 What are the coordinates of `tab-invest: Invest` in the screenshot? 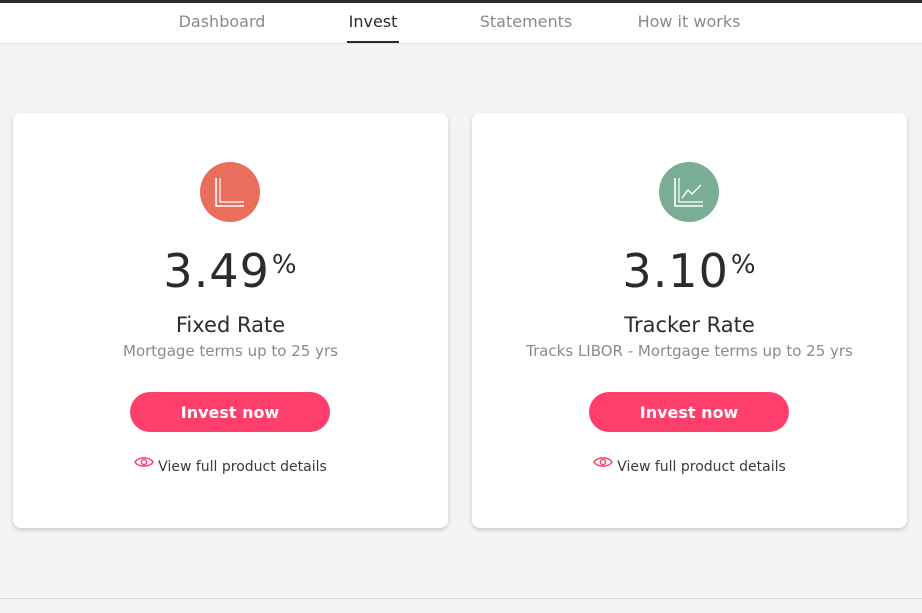 It's located at (373, 23).